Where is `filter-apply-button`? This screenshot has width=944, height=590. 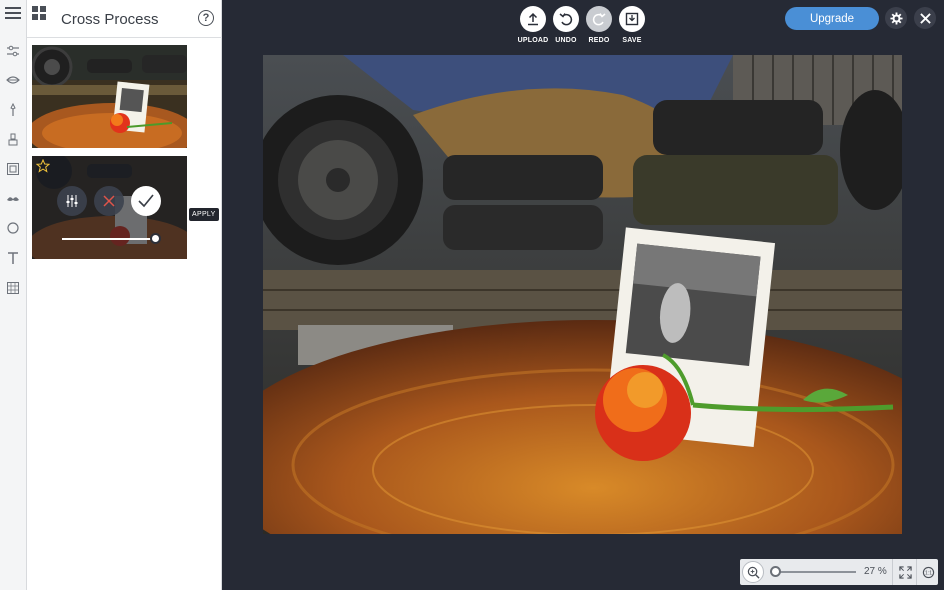
filter-apply-button is located at coordinates (146, 201).